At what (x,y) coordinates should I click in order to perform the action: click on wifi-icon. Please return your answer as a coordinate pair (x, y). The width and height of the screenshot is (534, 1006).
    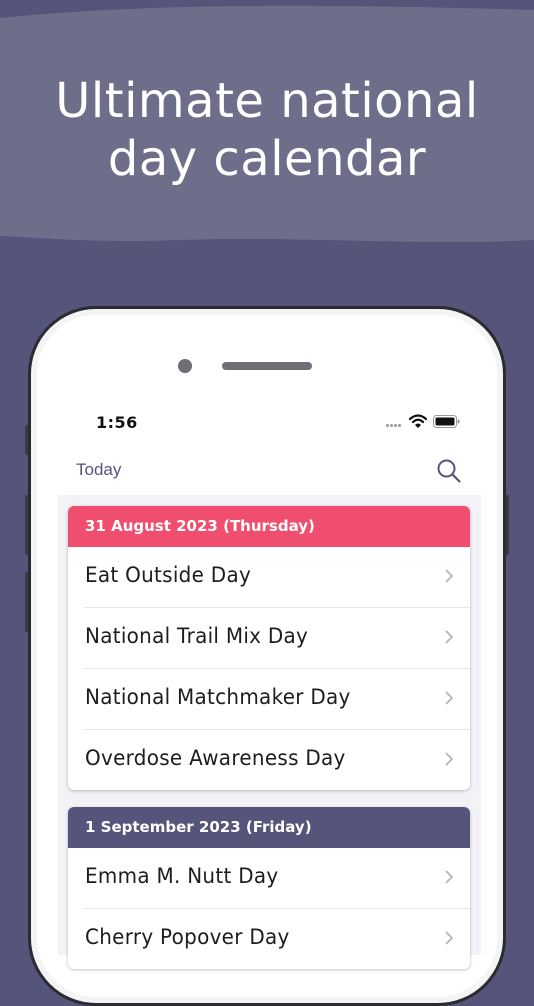
    Looking at the image, I should click on (418, 421).